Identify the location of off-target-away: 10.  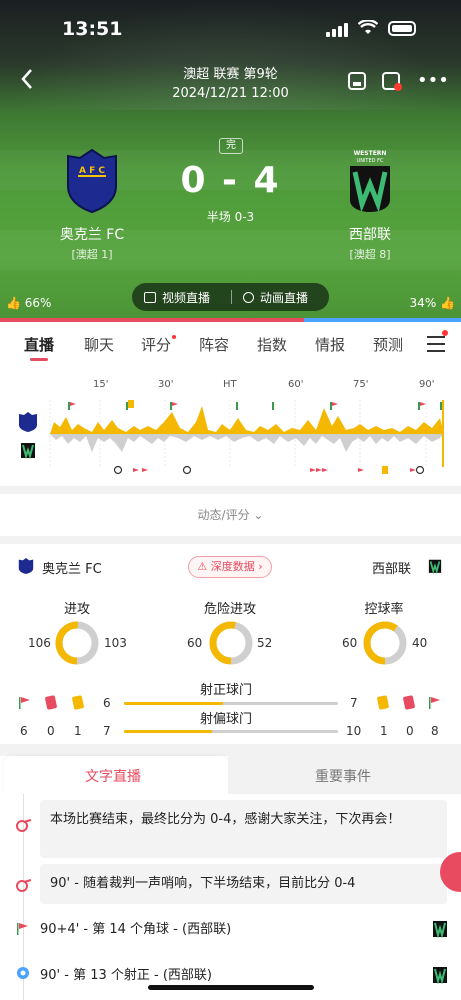
(354, 731).